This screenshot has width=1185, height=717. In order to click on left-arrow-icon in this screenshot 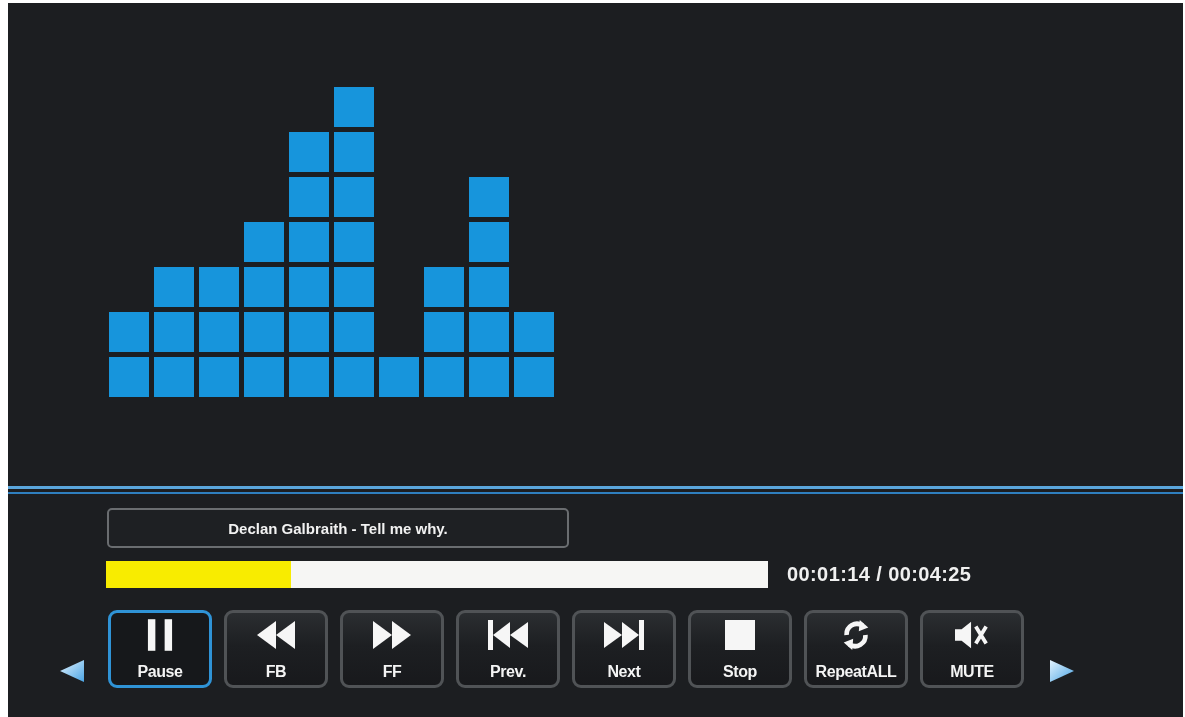, I will do `click(72, 671)`.